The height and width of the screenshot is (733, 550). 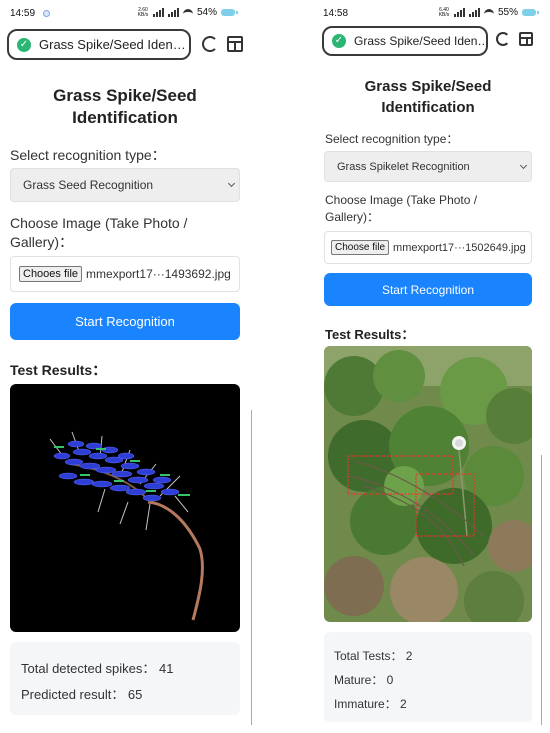 I want to click on battery-percent: 54%, so click(x=206, y=12).